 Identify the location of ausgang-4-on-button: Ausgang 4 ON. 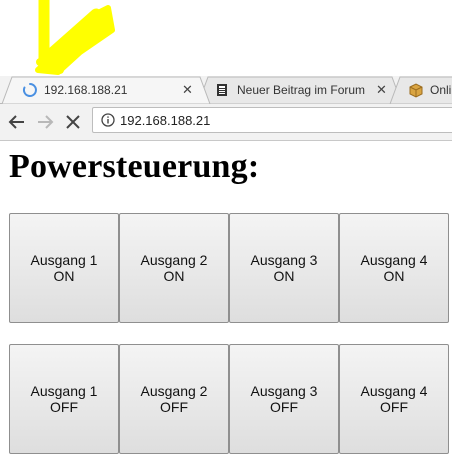
(394, 268).